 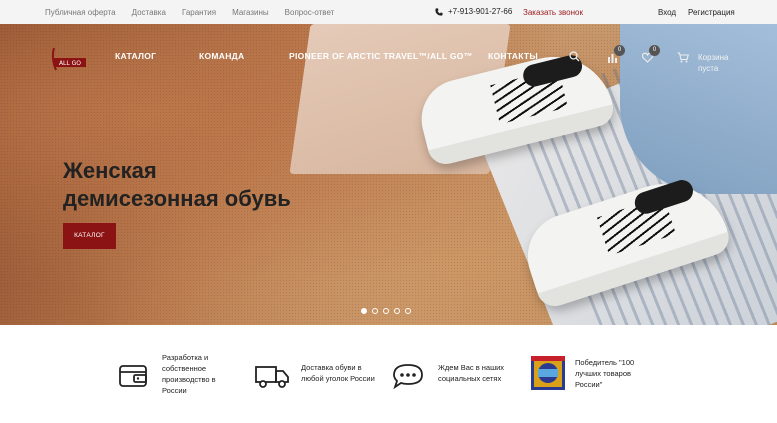 What do you see at coordinates (713, 63) in the screenshot?
I see `cart-status: Корзина пуста` at bounding box center [713, 63].